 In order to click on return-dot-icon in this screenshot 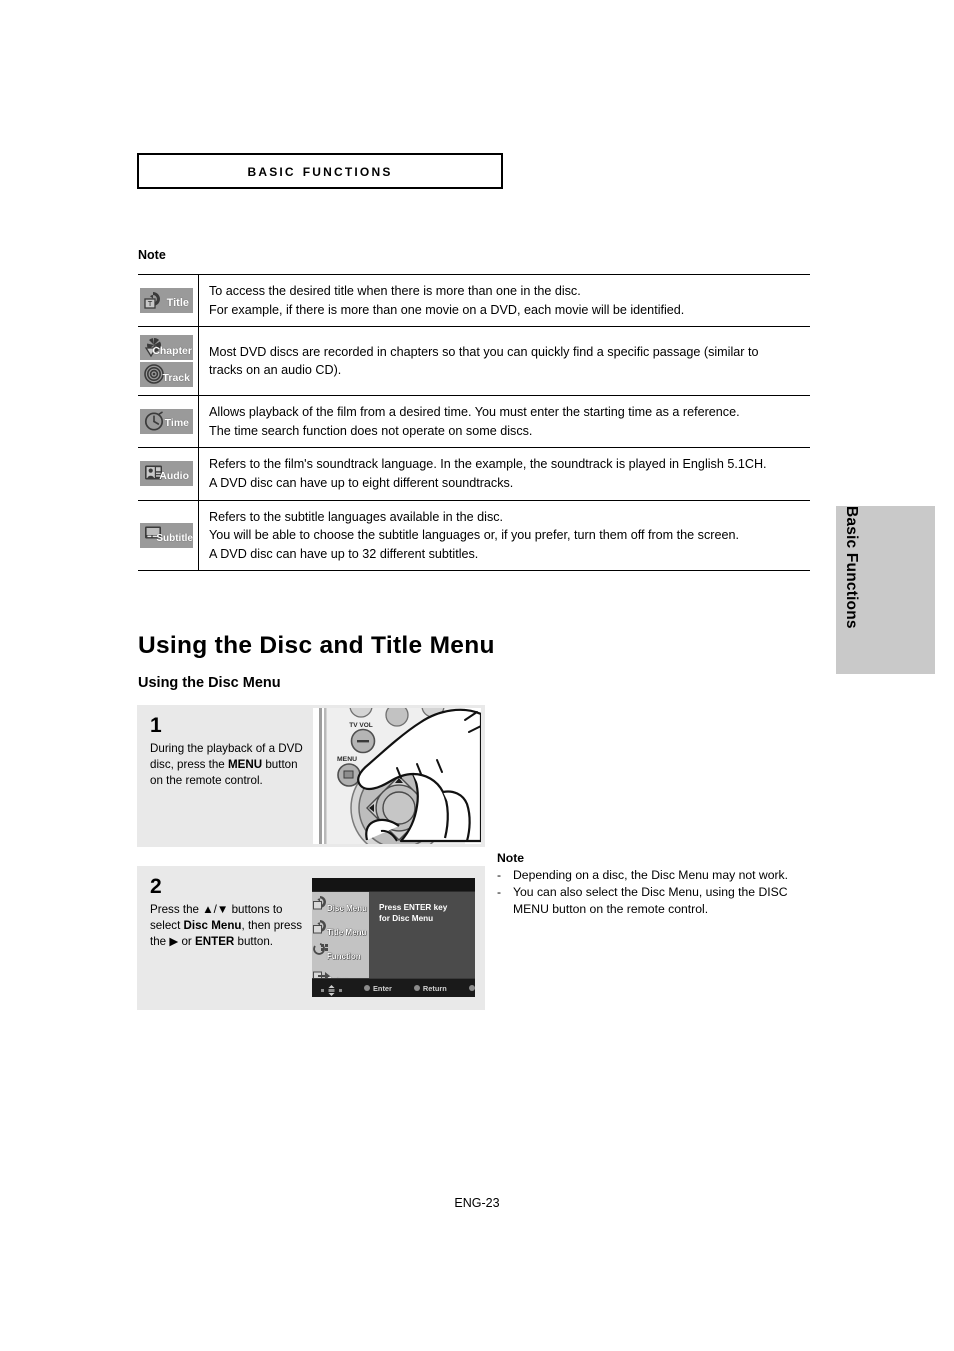, I will do `click(416, 988)`.